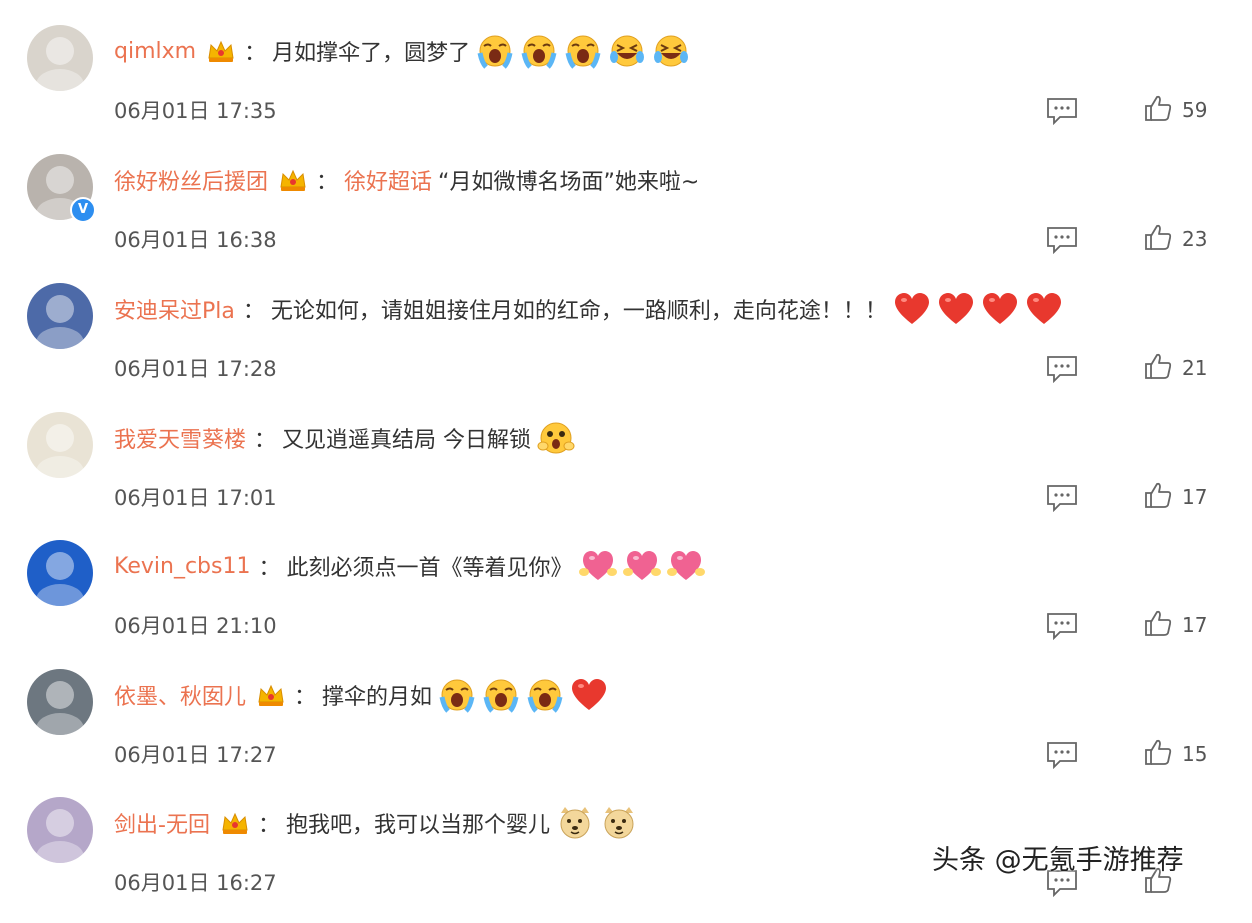 Image resolution: width=1252 pixels, height=923 pixels. What do you see at coordinates (556, 438) in the screenshot?
I see `scared-face-emoji` at bounding box center [556, 438].